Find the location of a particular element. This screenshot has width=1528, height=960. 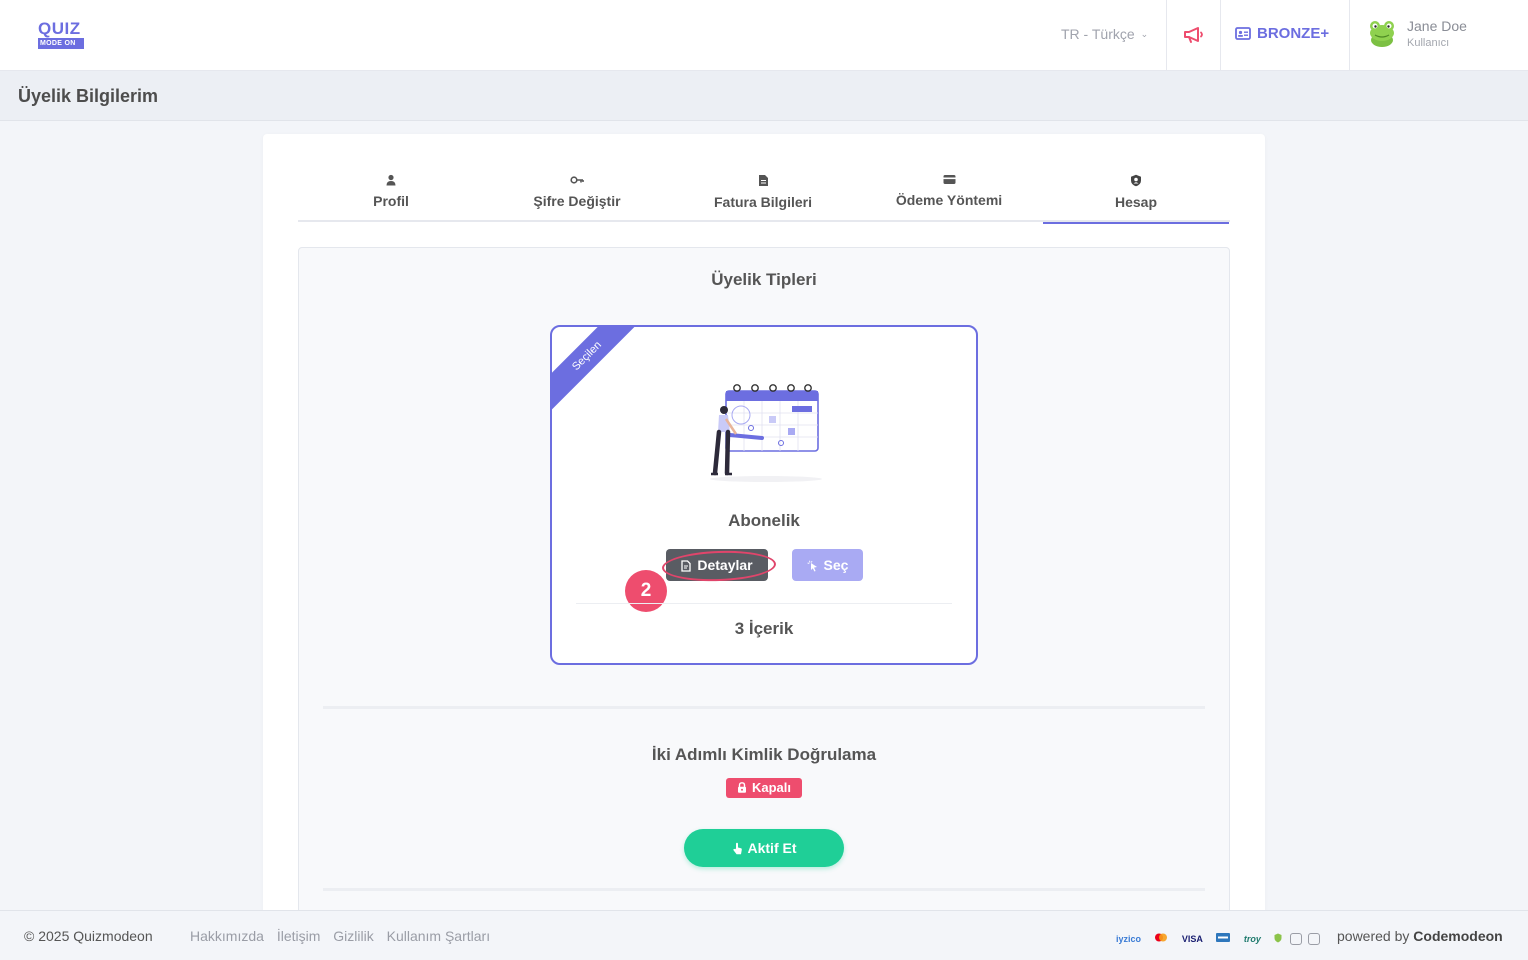

footer-link-contact: İletişim is located at coordinates (299, 936).